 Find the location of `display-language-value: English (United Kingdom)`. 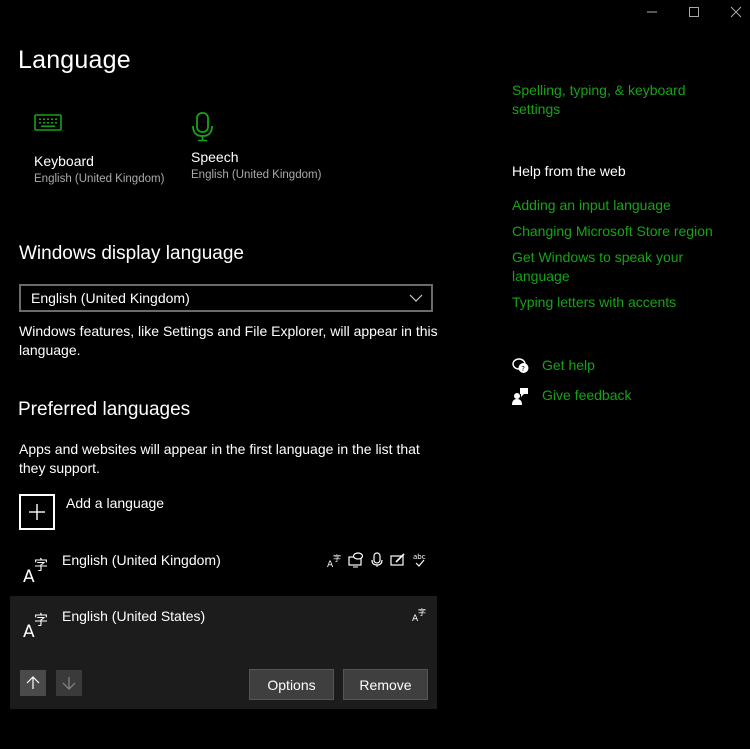

display-language-value: English (United Kingdom) is located at coordinates (110, 298).